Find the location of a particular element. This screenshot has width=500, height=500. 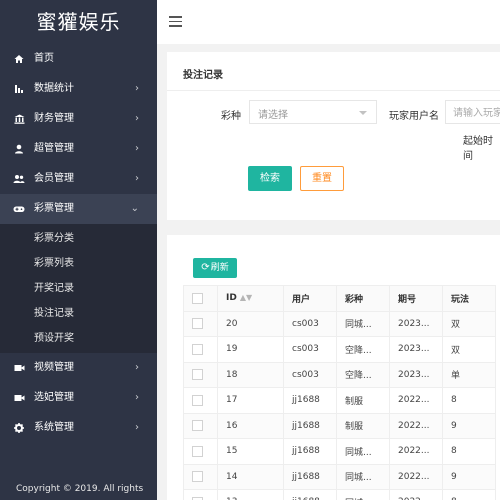

copyright-text: Copyright © 2019. All rights is located at coordinates (80, 489).